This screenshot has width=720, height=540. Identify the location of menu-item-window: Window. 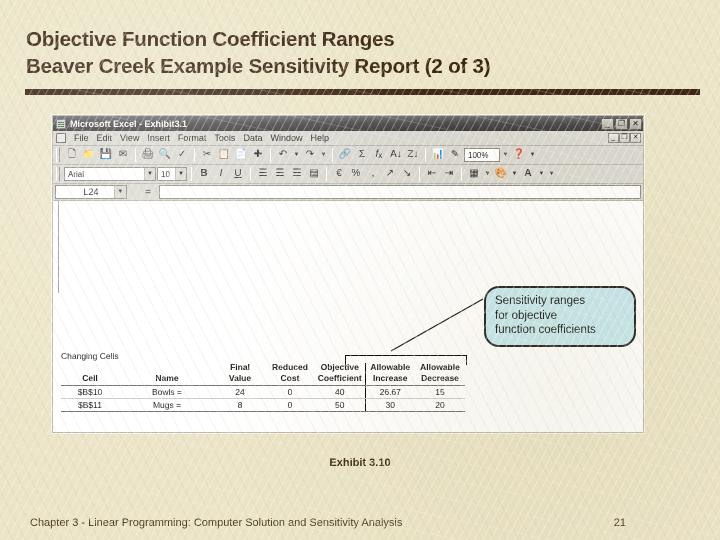
(286, 138).